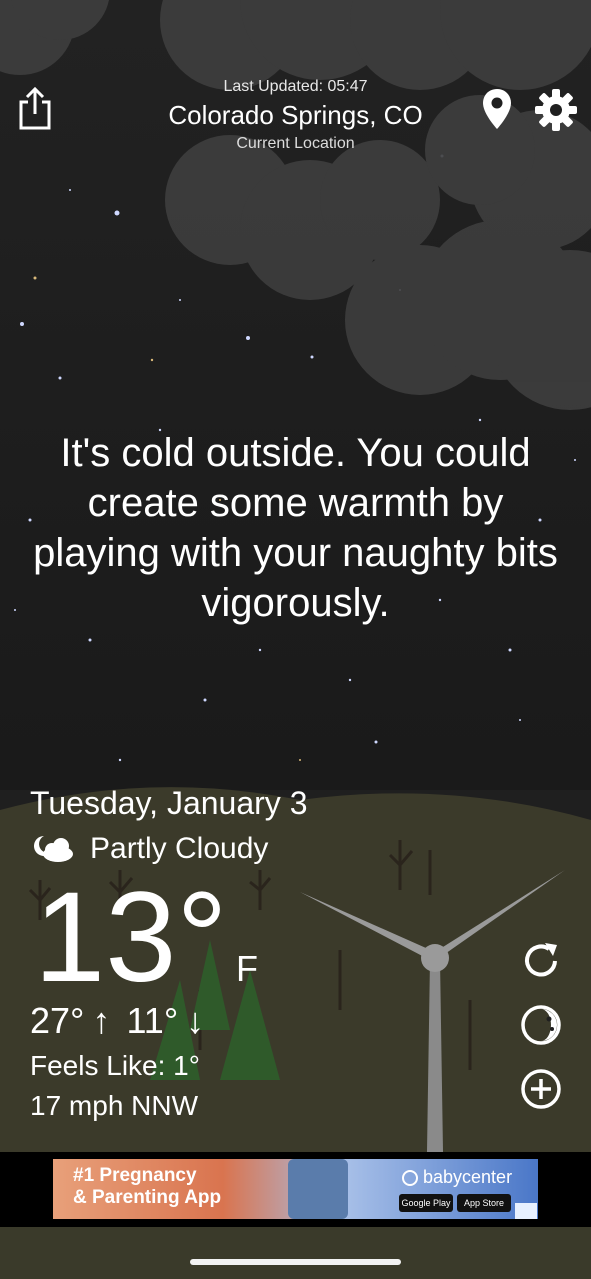  I want to click on condition-text: Partly Cloudy, so click(179, 848).